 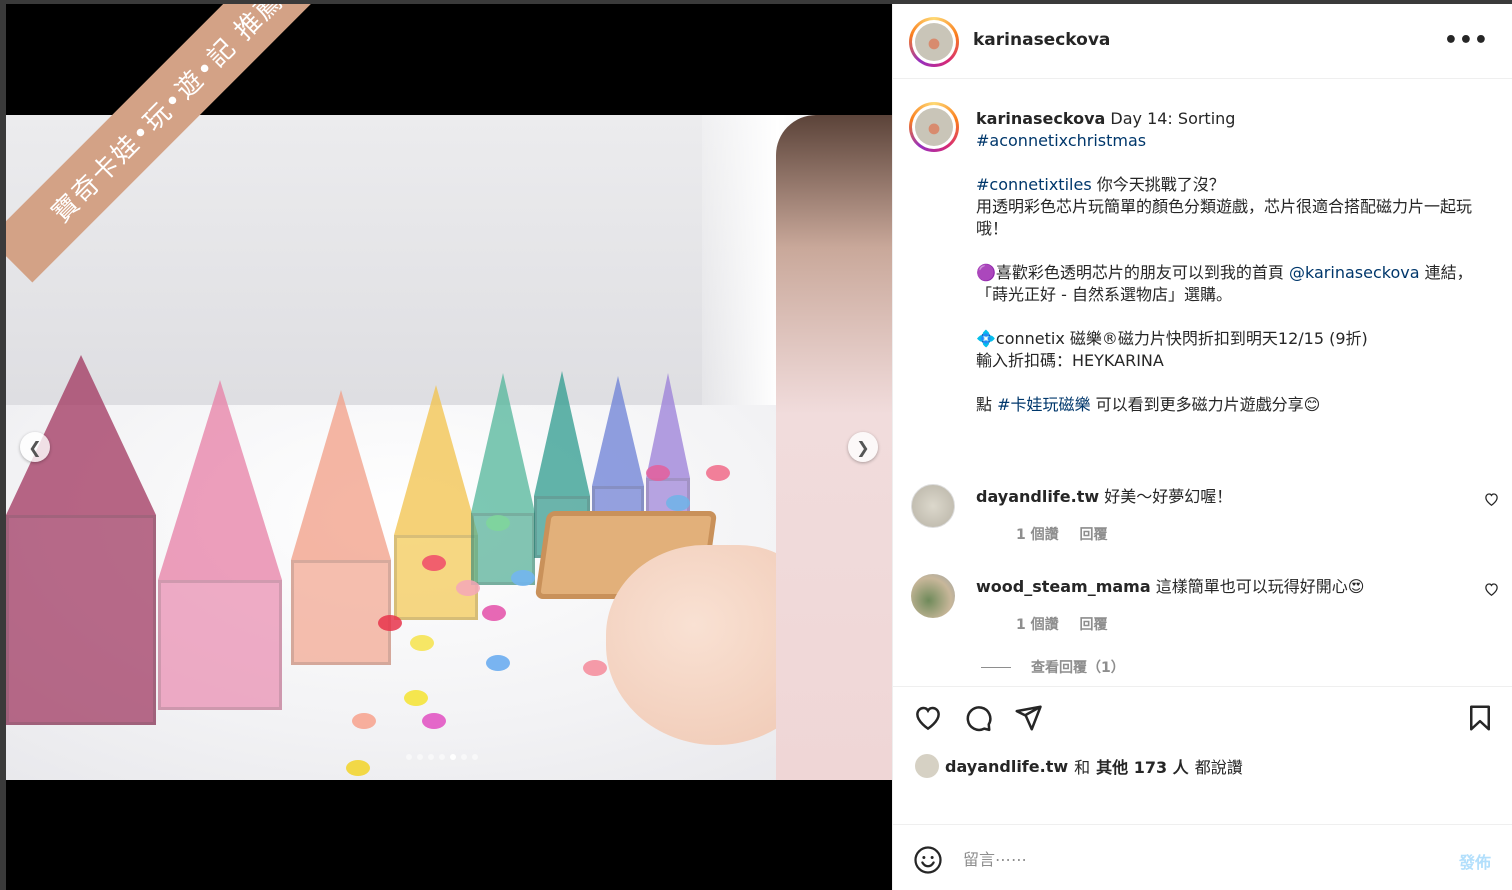 I want to click on carousel-prev-button: ❮, so click(x=35, y=447).